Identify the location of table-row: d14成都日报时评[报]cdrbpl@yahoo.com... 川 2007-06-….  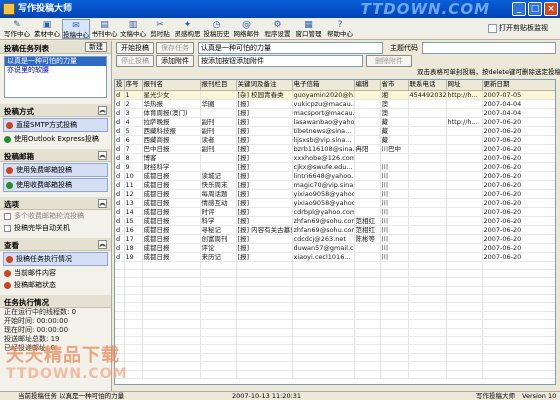
(335, 212).